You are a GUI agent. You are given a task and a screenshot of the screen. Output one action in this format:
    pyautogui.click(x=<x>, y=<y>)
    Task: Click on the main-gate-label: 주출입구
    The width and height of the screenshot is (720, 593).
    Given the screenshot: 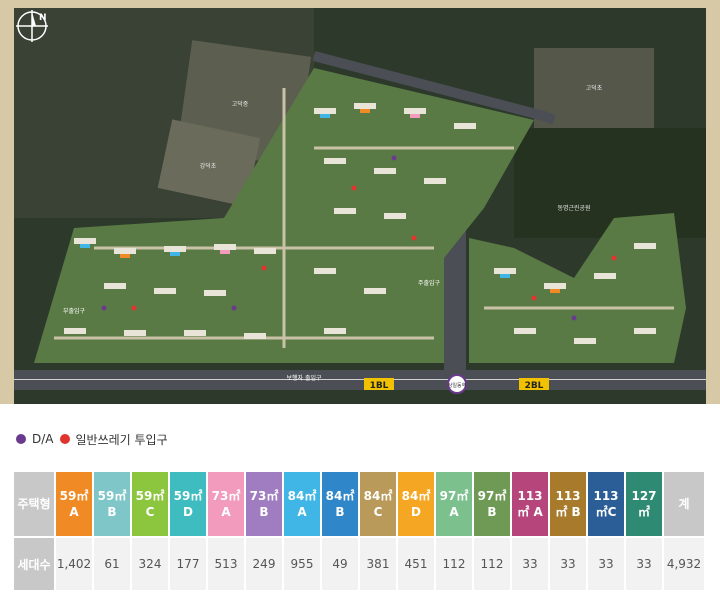 What is the action you would take?
    pyautogui.click(x=429, y=283)
    